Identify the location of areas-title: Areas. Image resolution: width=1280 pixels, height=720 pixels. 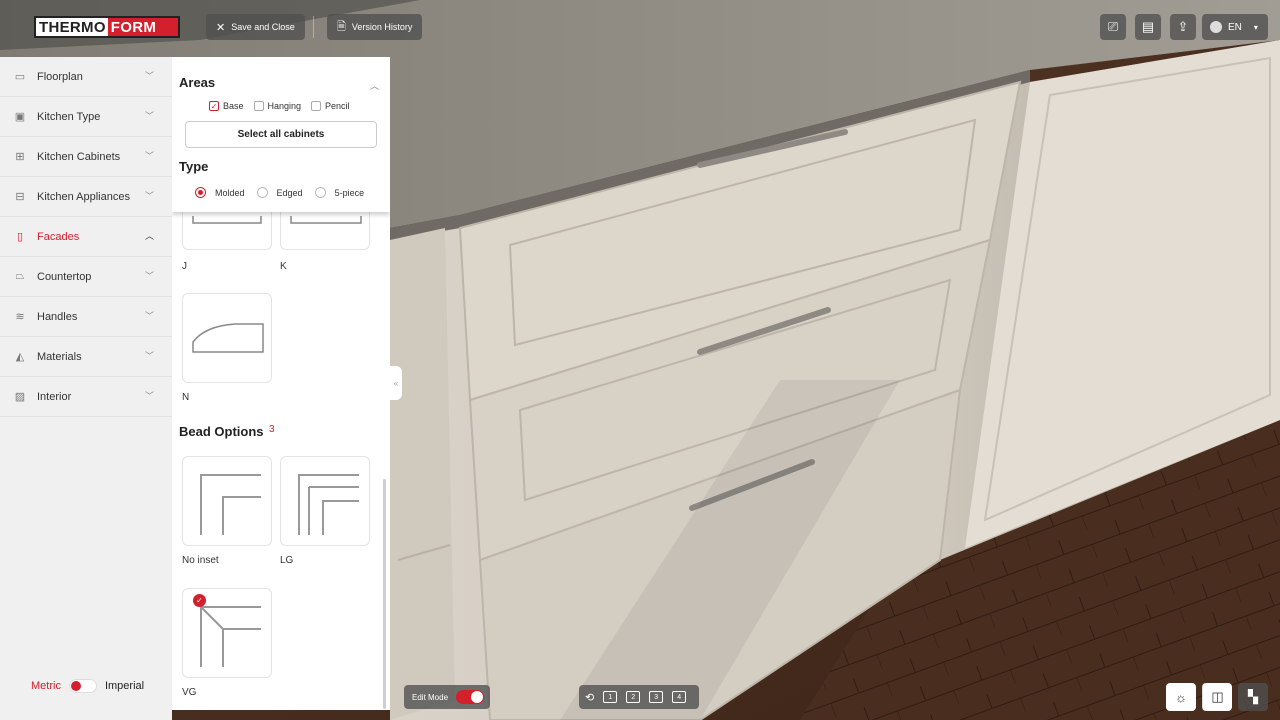
(197, 82).